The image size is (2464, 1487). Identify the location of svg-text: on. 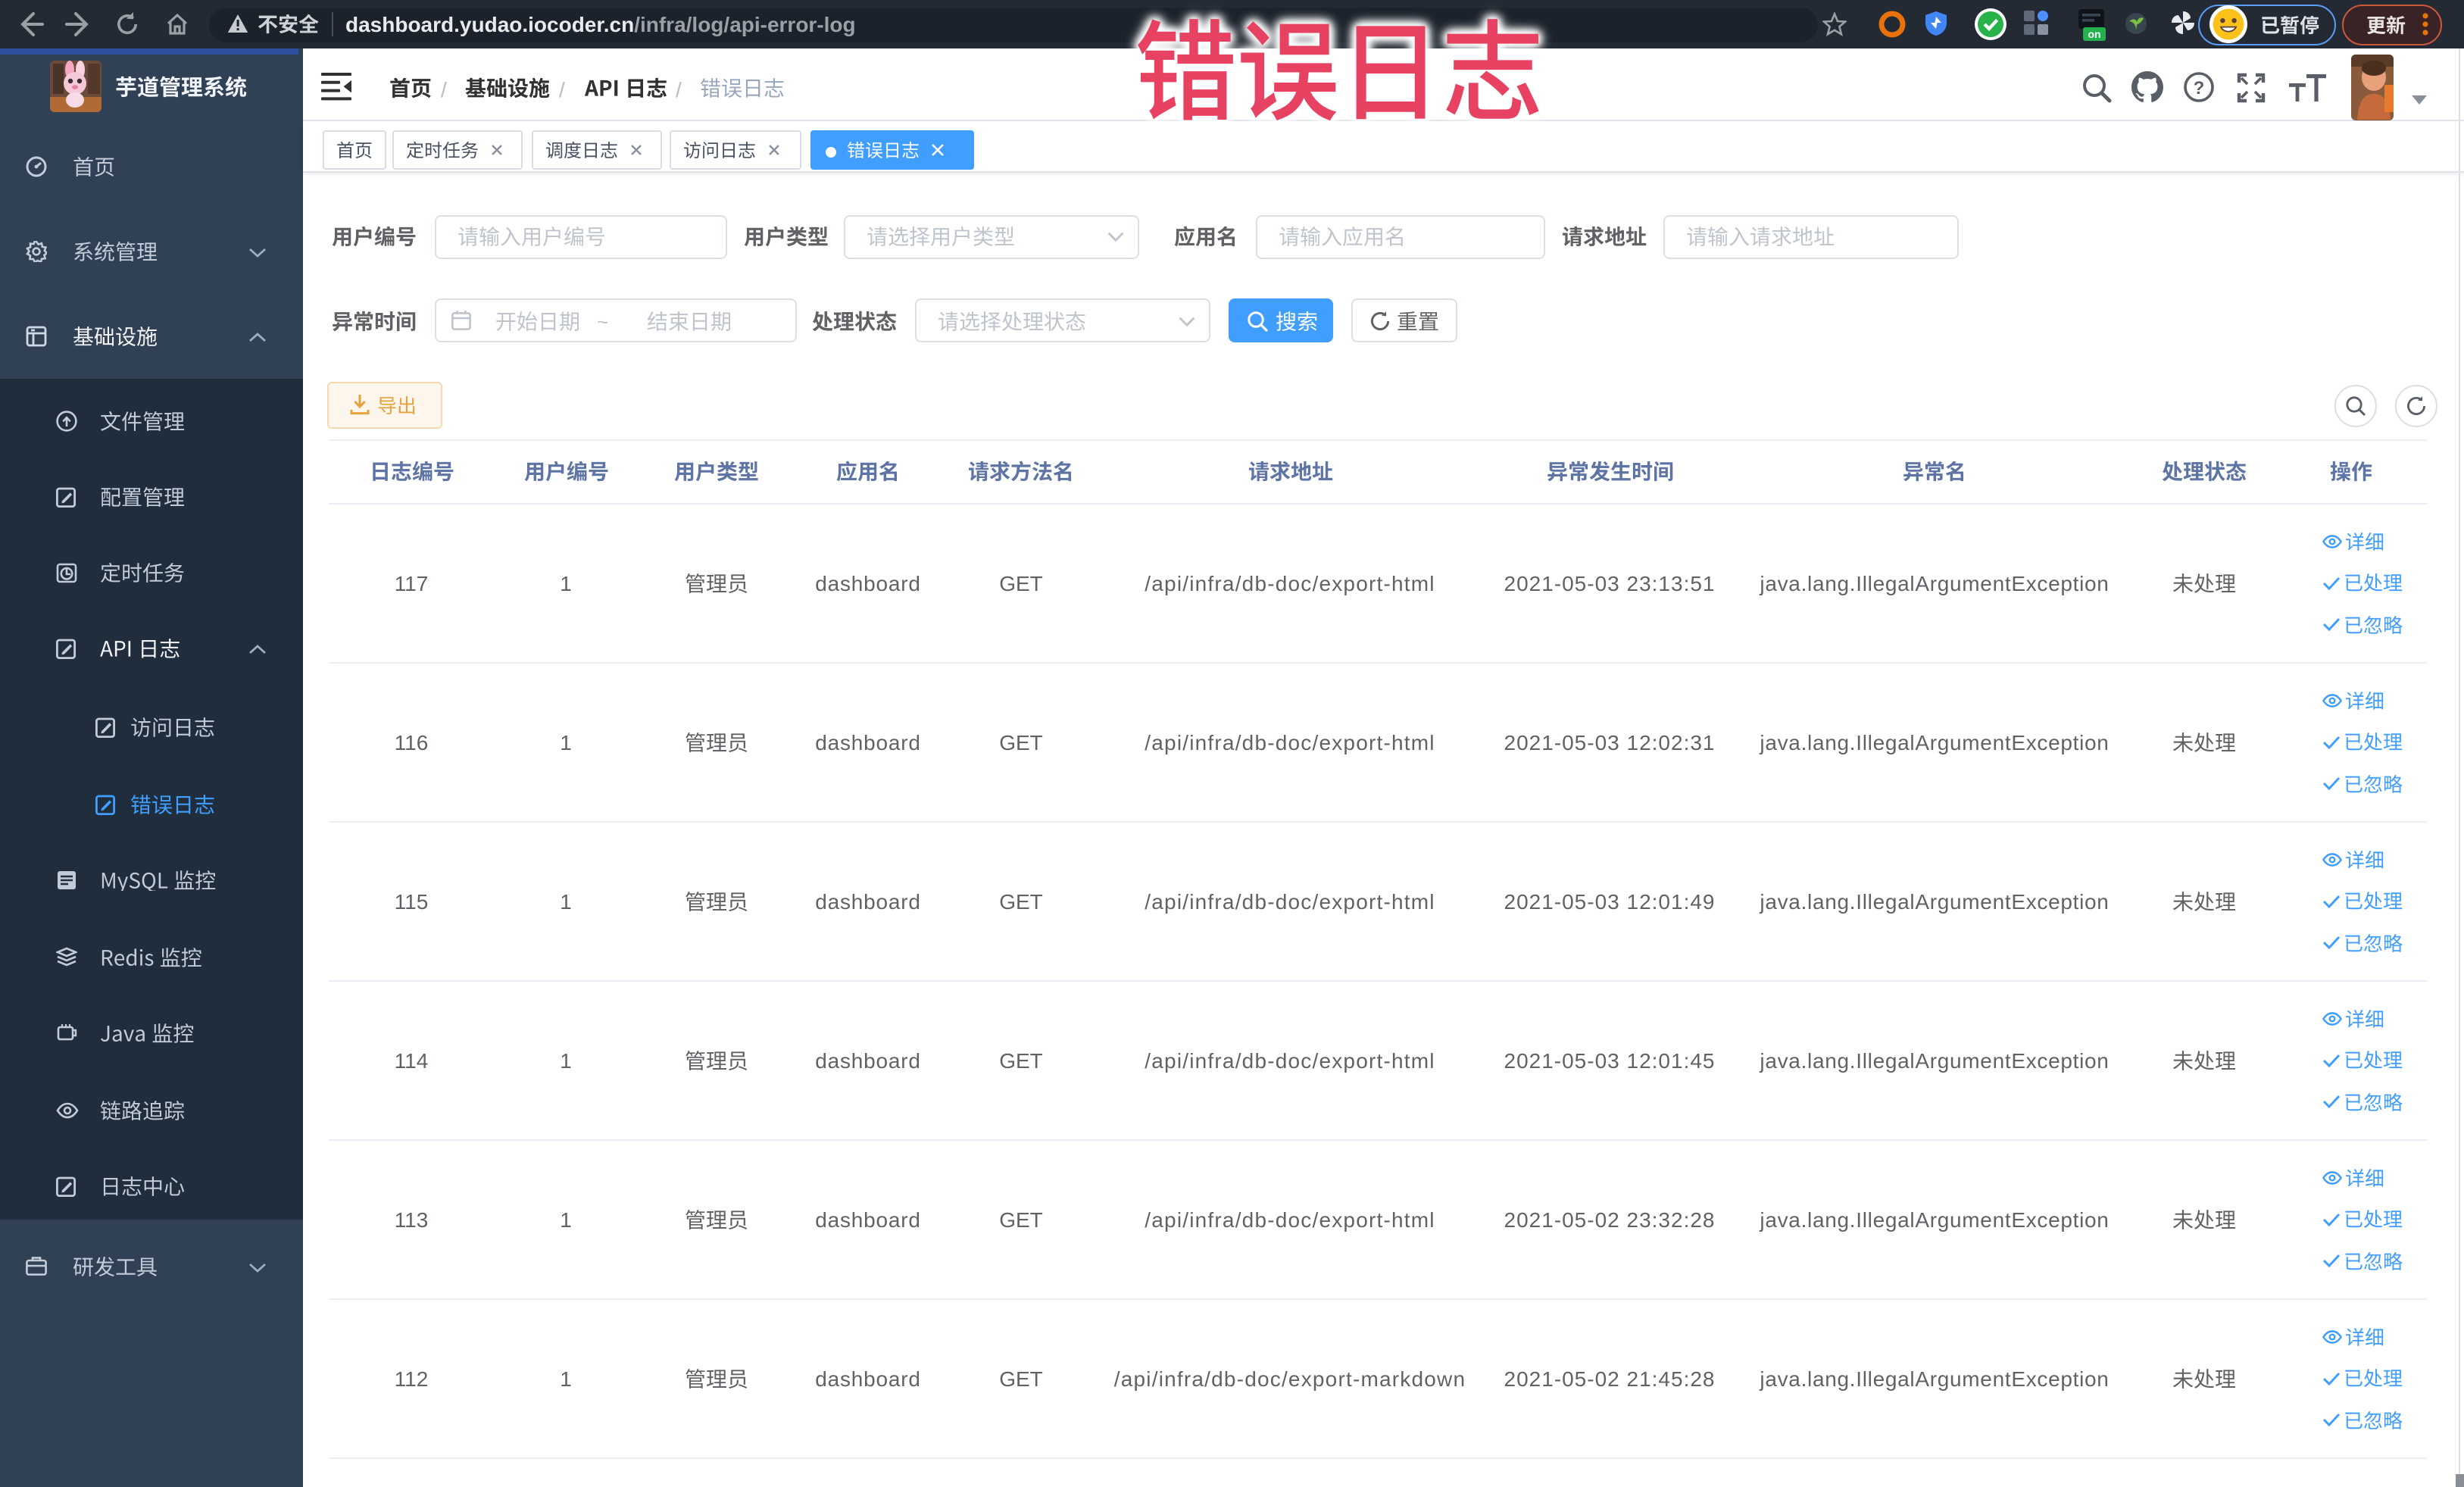
(2094, 34).